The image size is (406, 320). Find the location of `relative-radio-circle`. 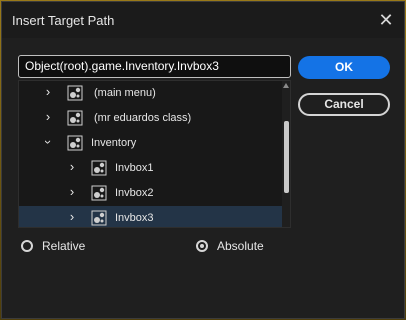

relative-radio-circle is located at coordinates (27, 246).